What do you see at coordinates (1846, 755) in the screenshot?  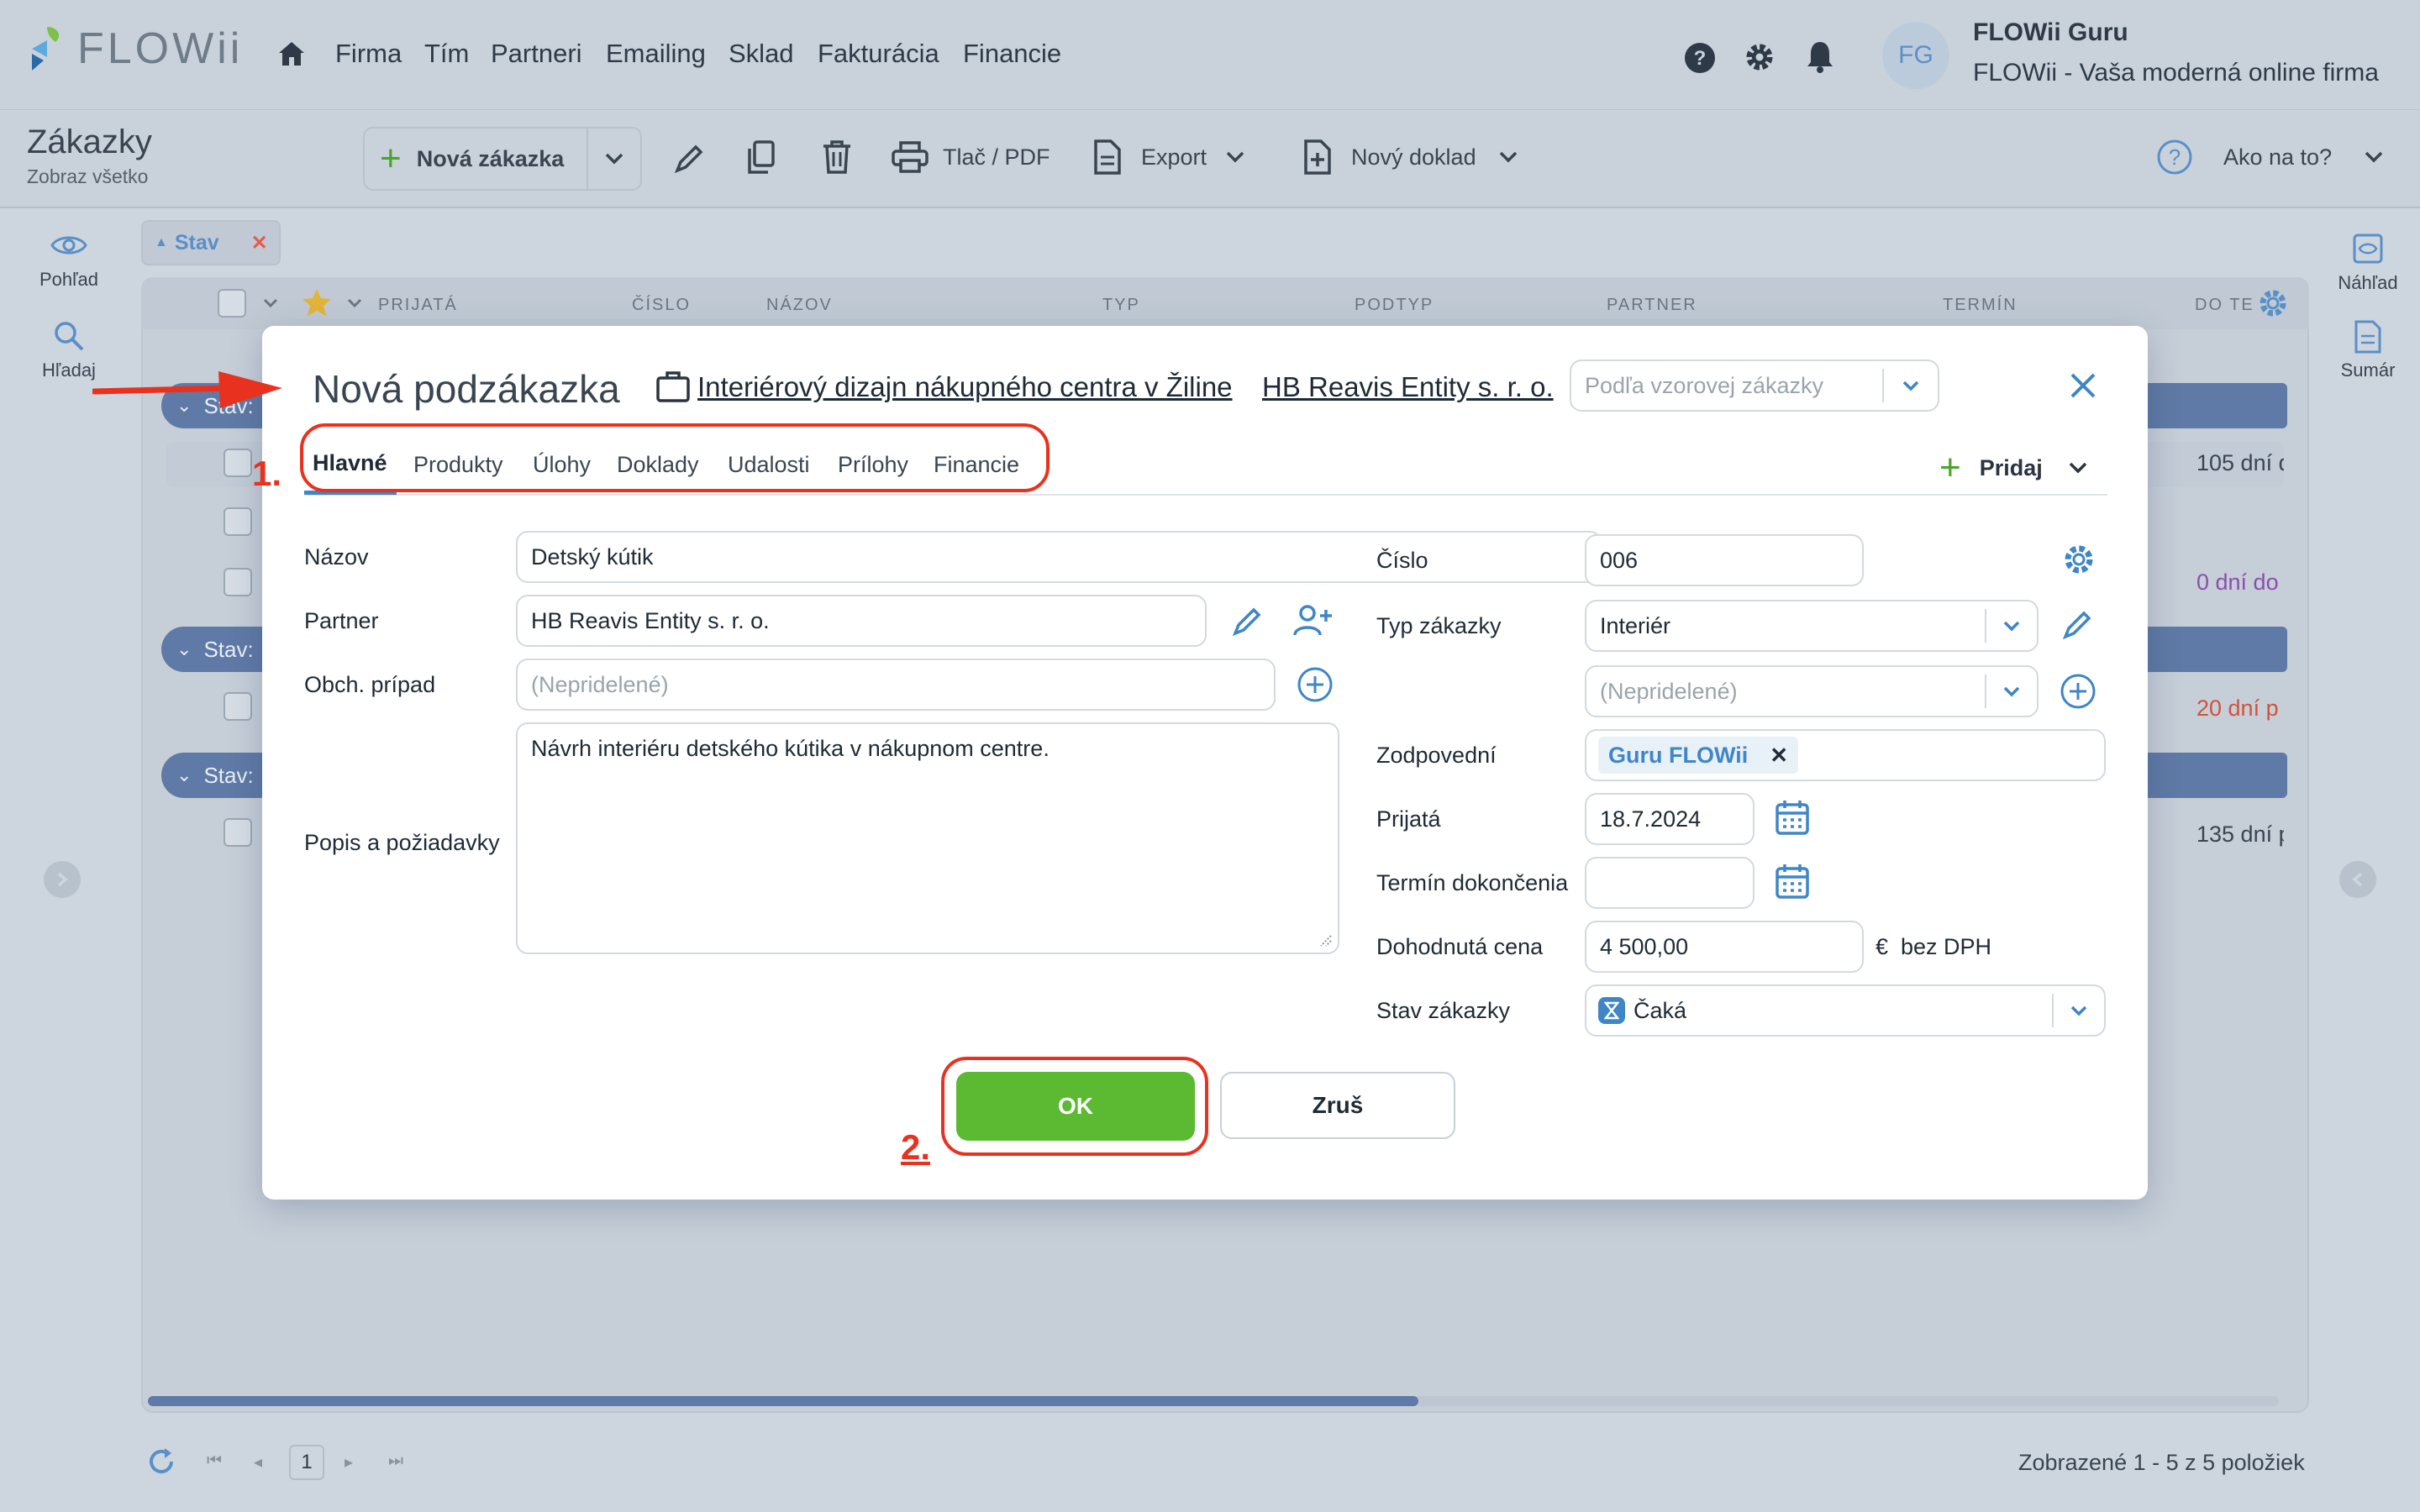 I see `responsible-input: Guru FLOWii ✕` at bounding box center [1846, 755].